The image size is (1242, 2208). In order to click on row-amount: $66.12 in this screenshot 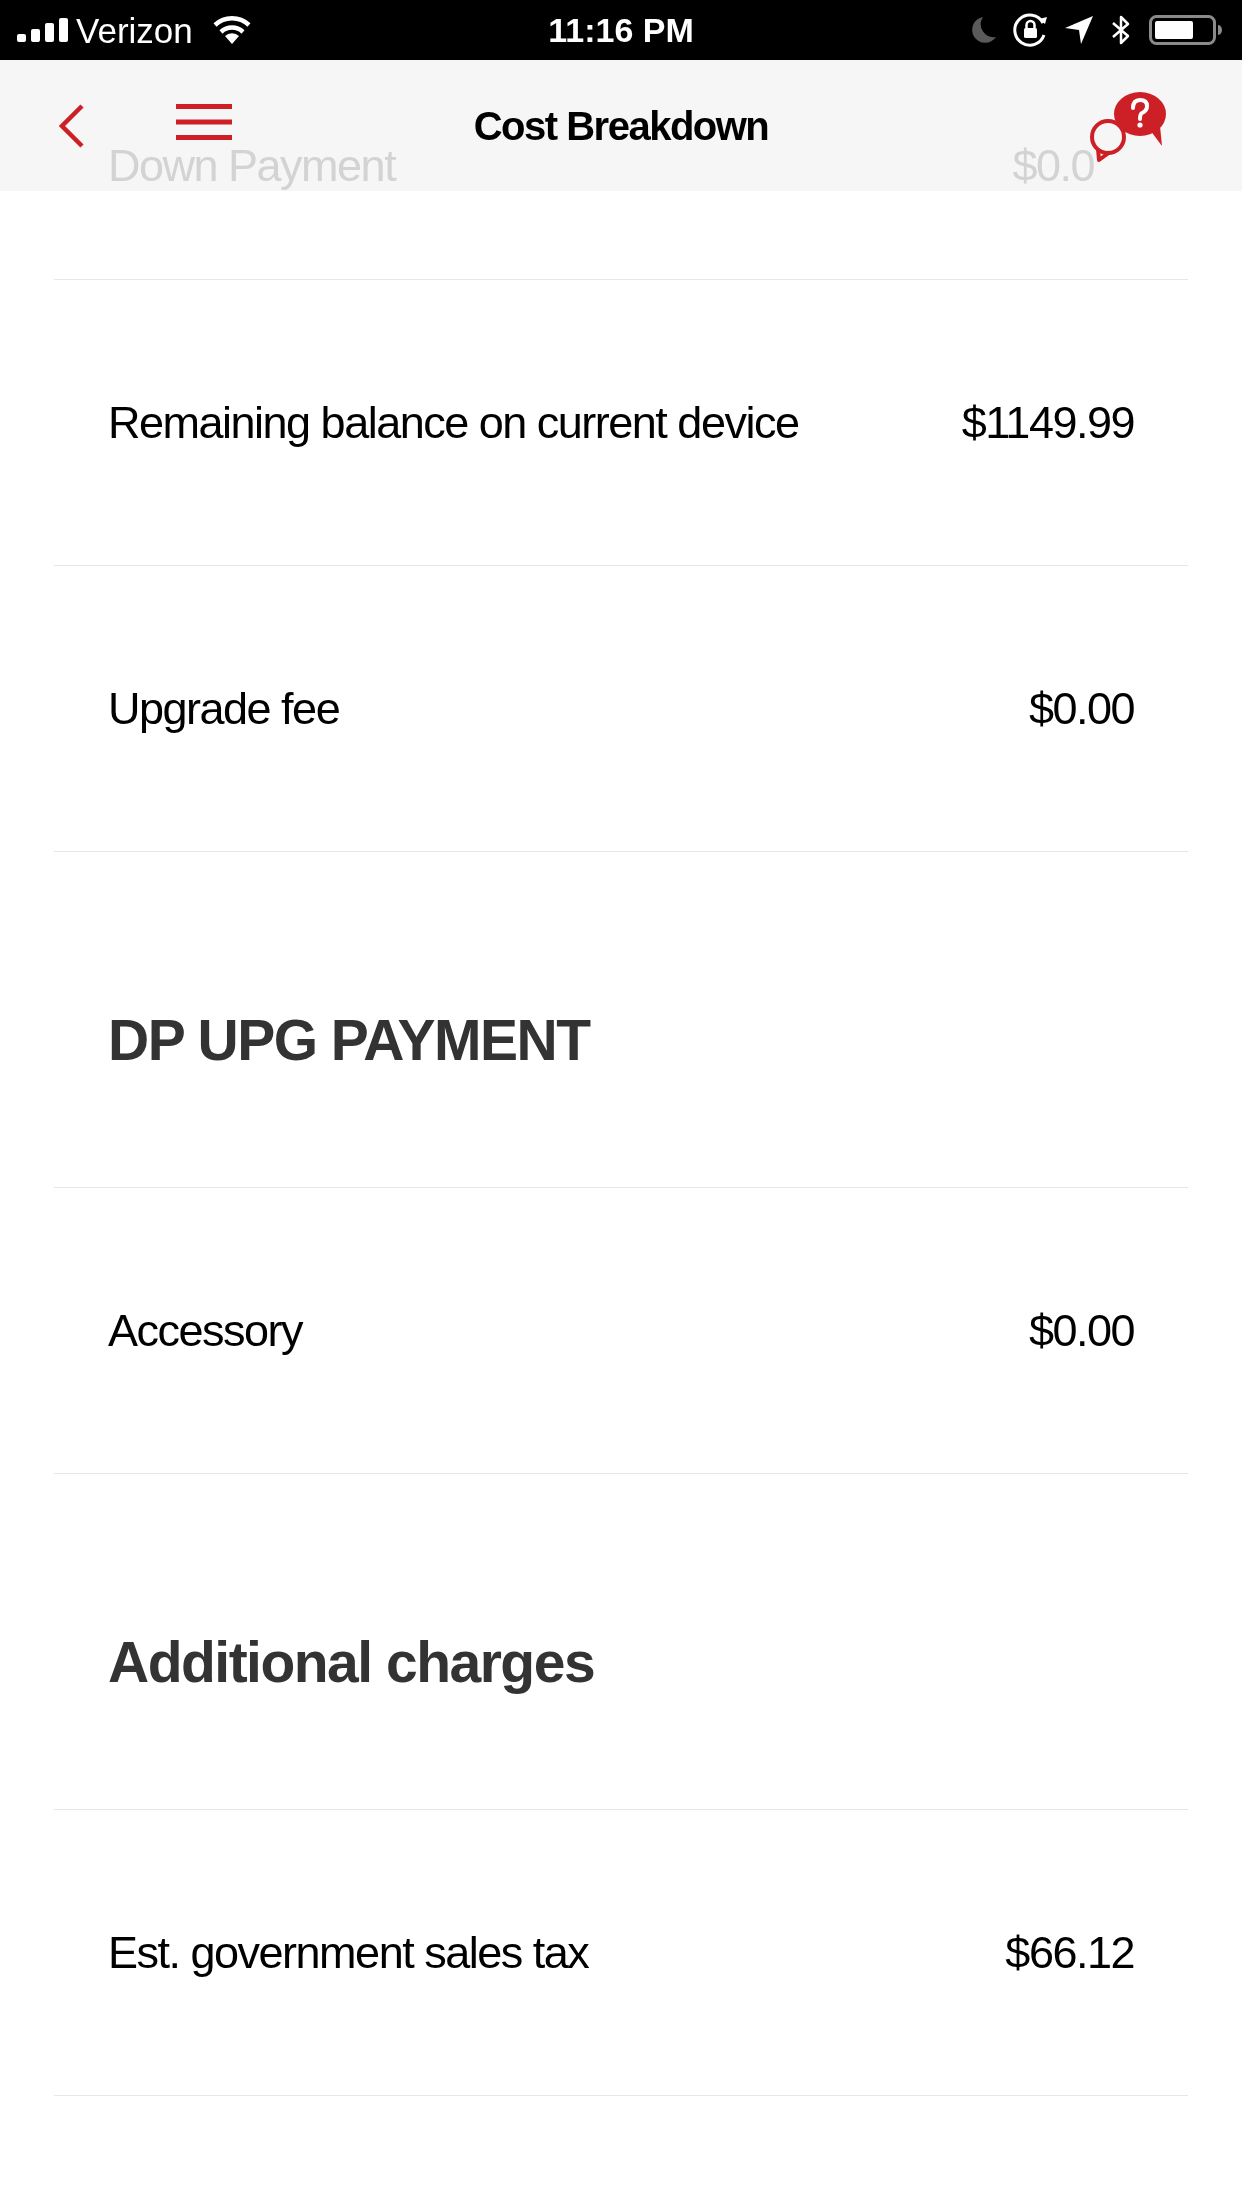, I will do `click(1069, 1952)`.